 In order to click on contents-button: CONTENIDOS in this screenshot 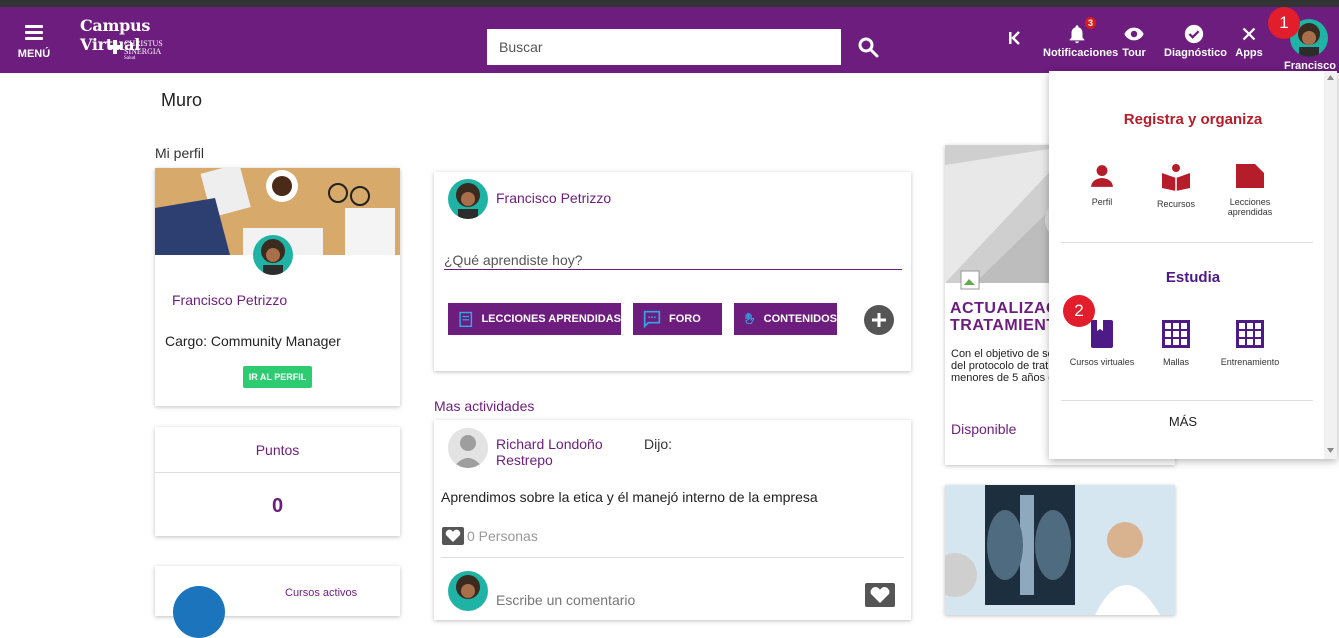, I will do `click(785, 319)`.